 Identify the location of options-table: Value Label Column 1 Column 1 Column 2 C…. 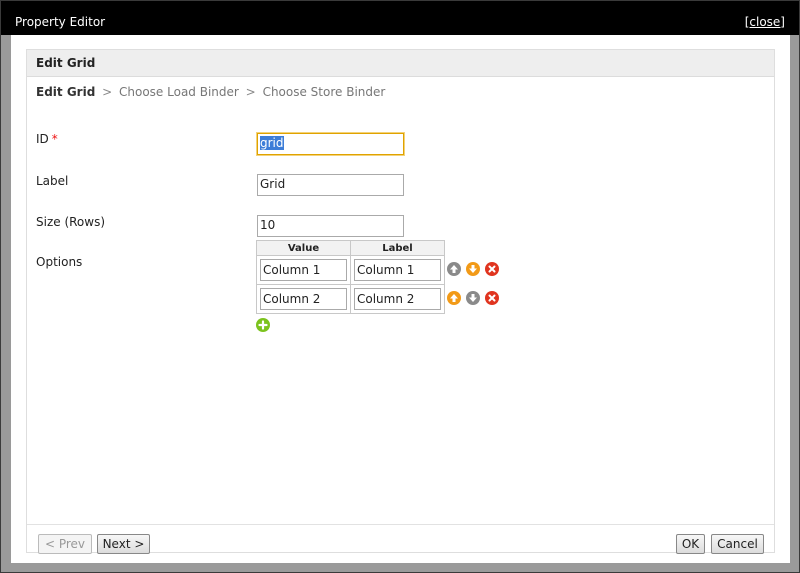
(350, 277).